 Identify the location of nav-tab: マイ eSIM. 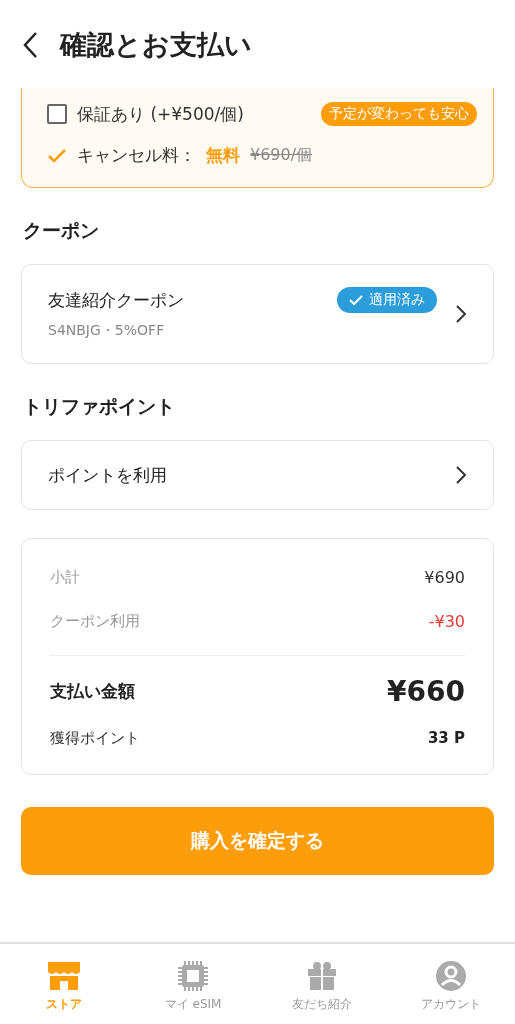
(193, 984).